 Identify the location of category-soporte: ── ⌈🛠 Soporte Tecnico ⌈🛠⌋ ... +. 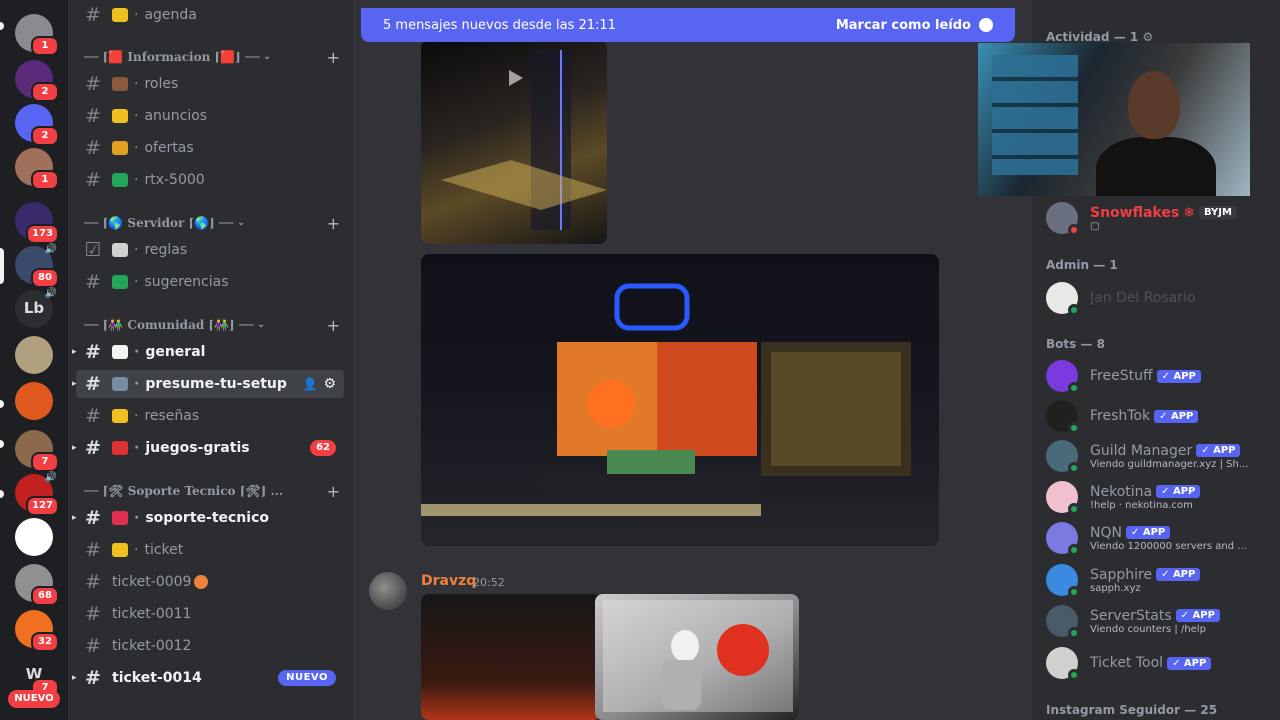
(212, 491).